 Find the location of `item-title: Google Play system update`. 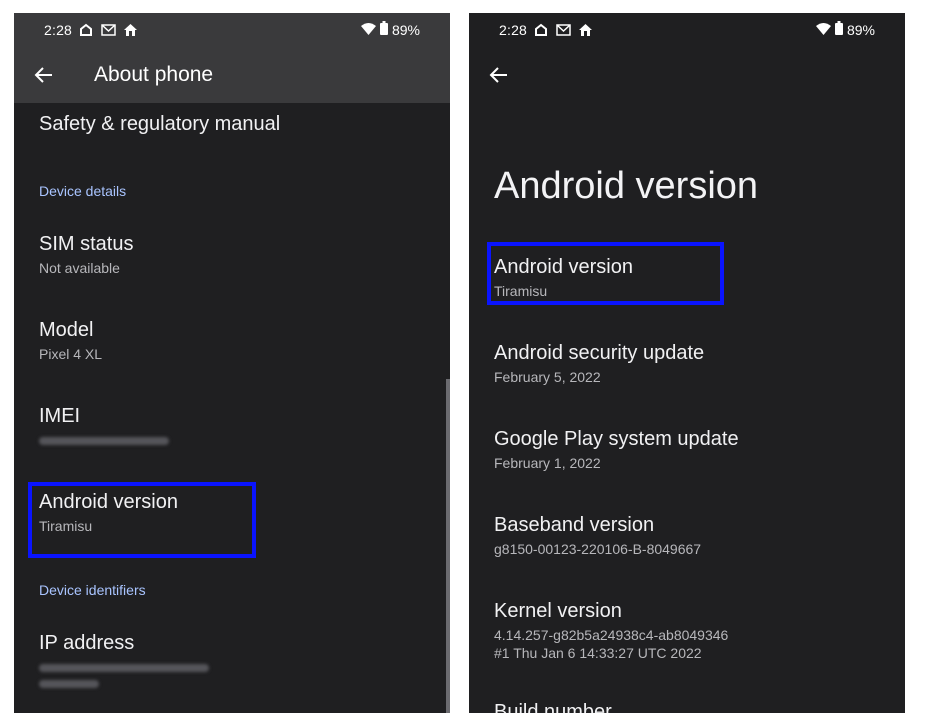

item-title: Google Play system update is located at coordinates (616, 439).